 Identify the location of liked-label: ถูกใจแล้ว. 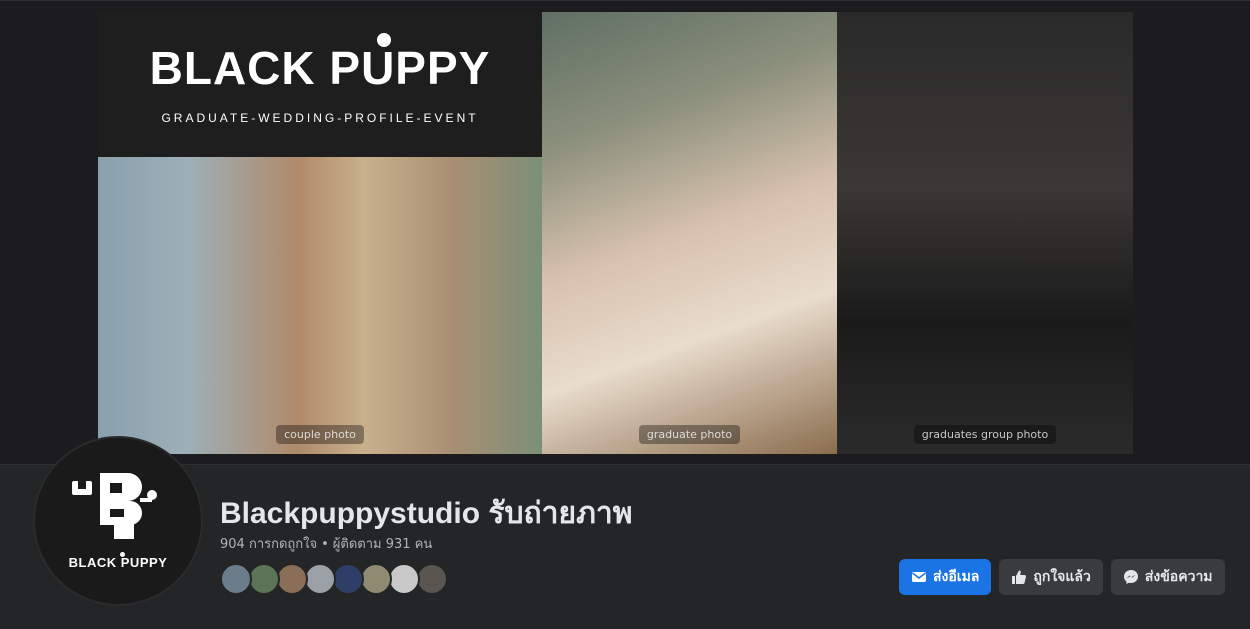
(1062, 577).